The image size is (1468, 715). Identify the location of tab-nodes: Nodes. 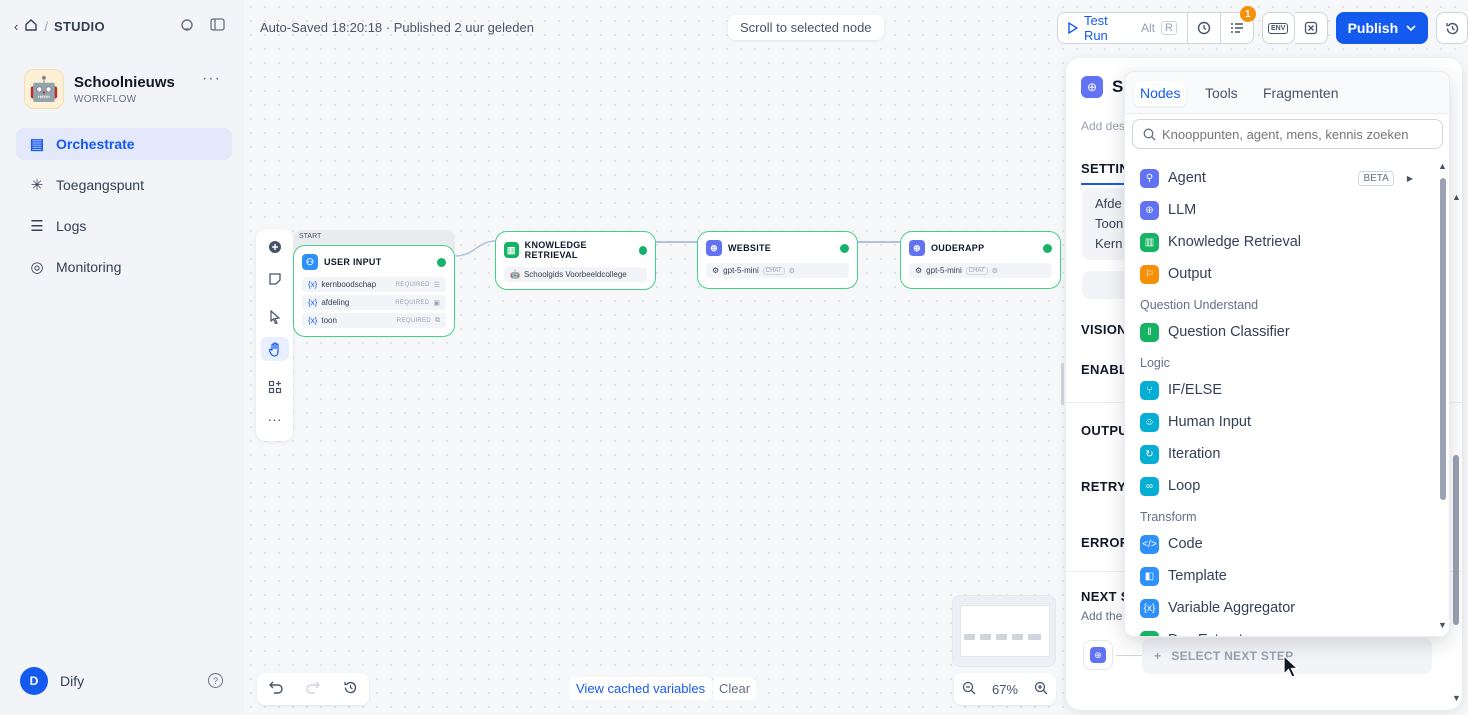
(1160, 93).